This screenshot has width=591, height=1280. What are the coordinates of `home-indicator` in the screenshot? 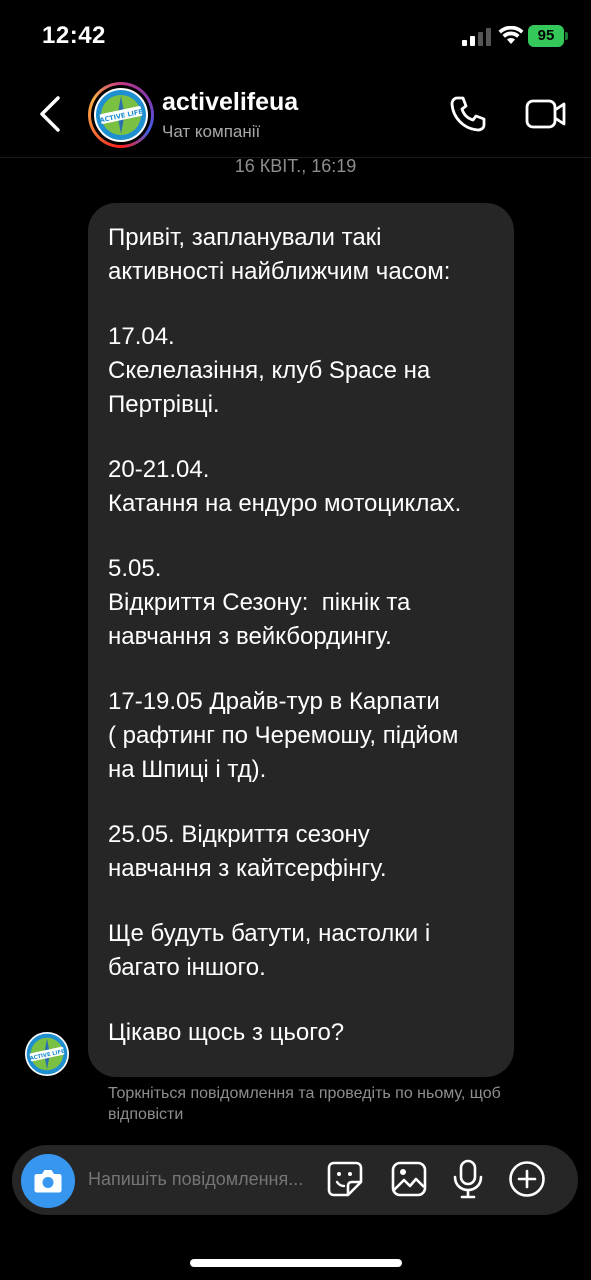 It's located at (296, 1263).